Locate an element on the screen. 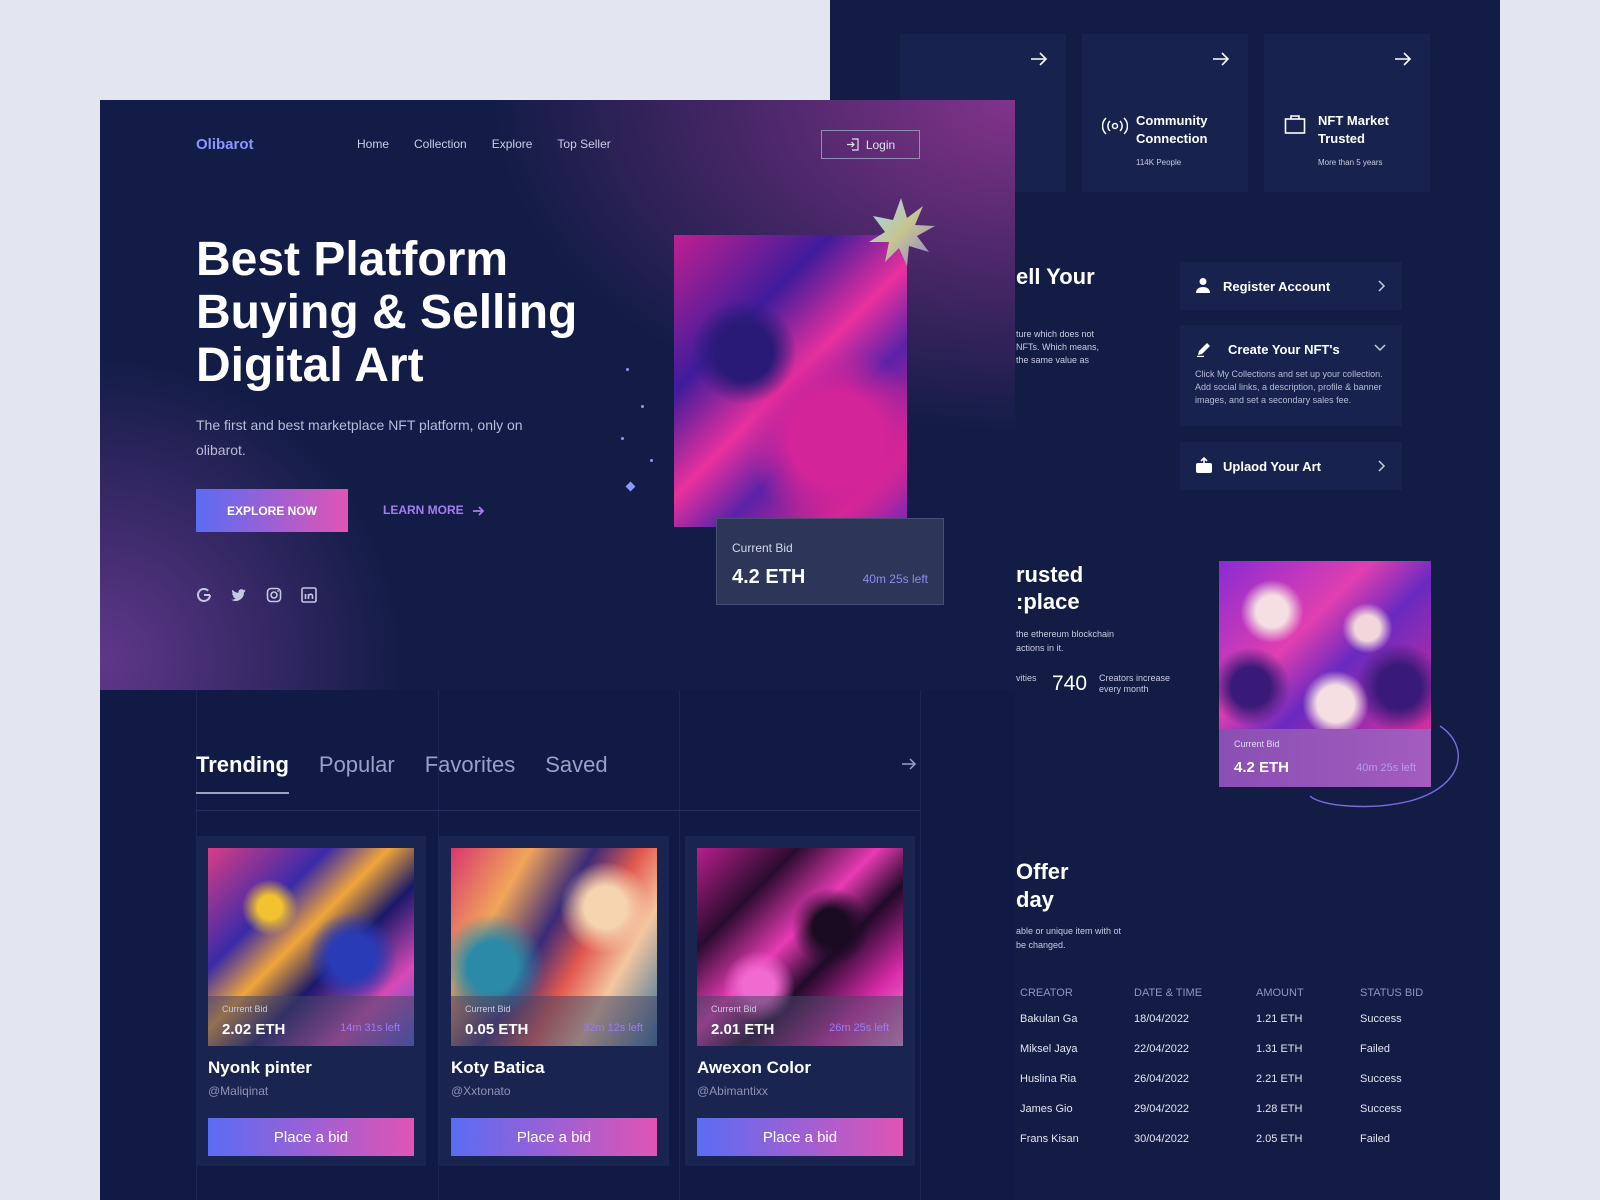  brand-logo: Olibarot is located at coordinates (225, 144).